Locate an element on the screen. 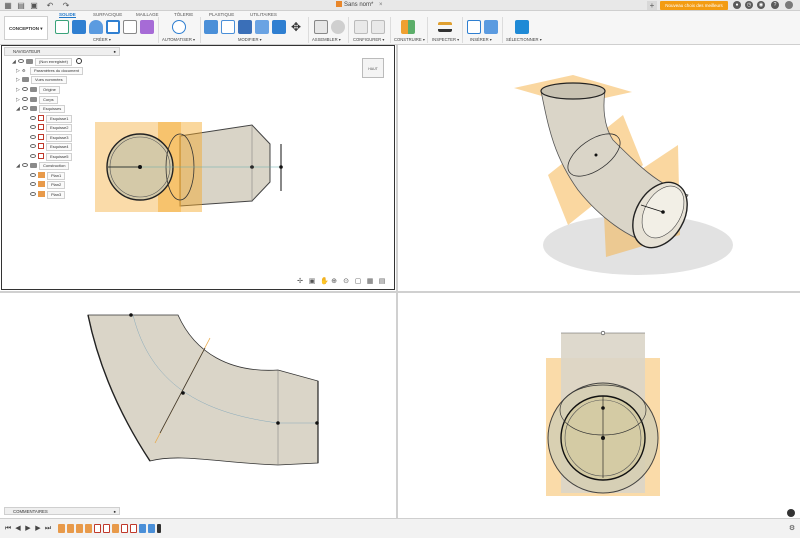 This screenshot has height=538, width=800. tree-item-sketches: ◢ Esquisses is located at coordinates (41, 109).